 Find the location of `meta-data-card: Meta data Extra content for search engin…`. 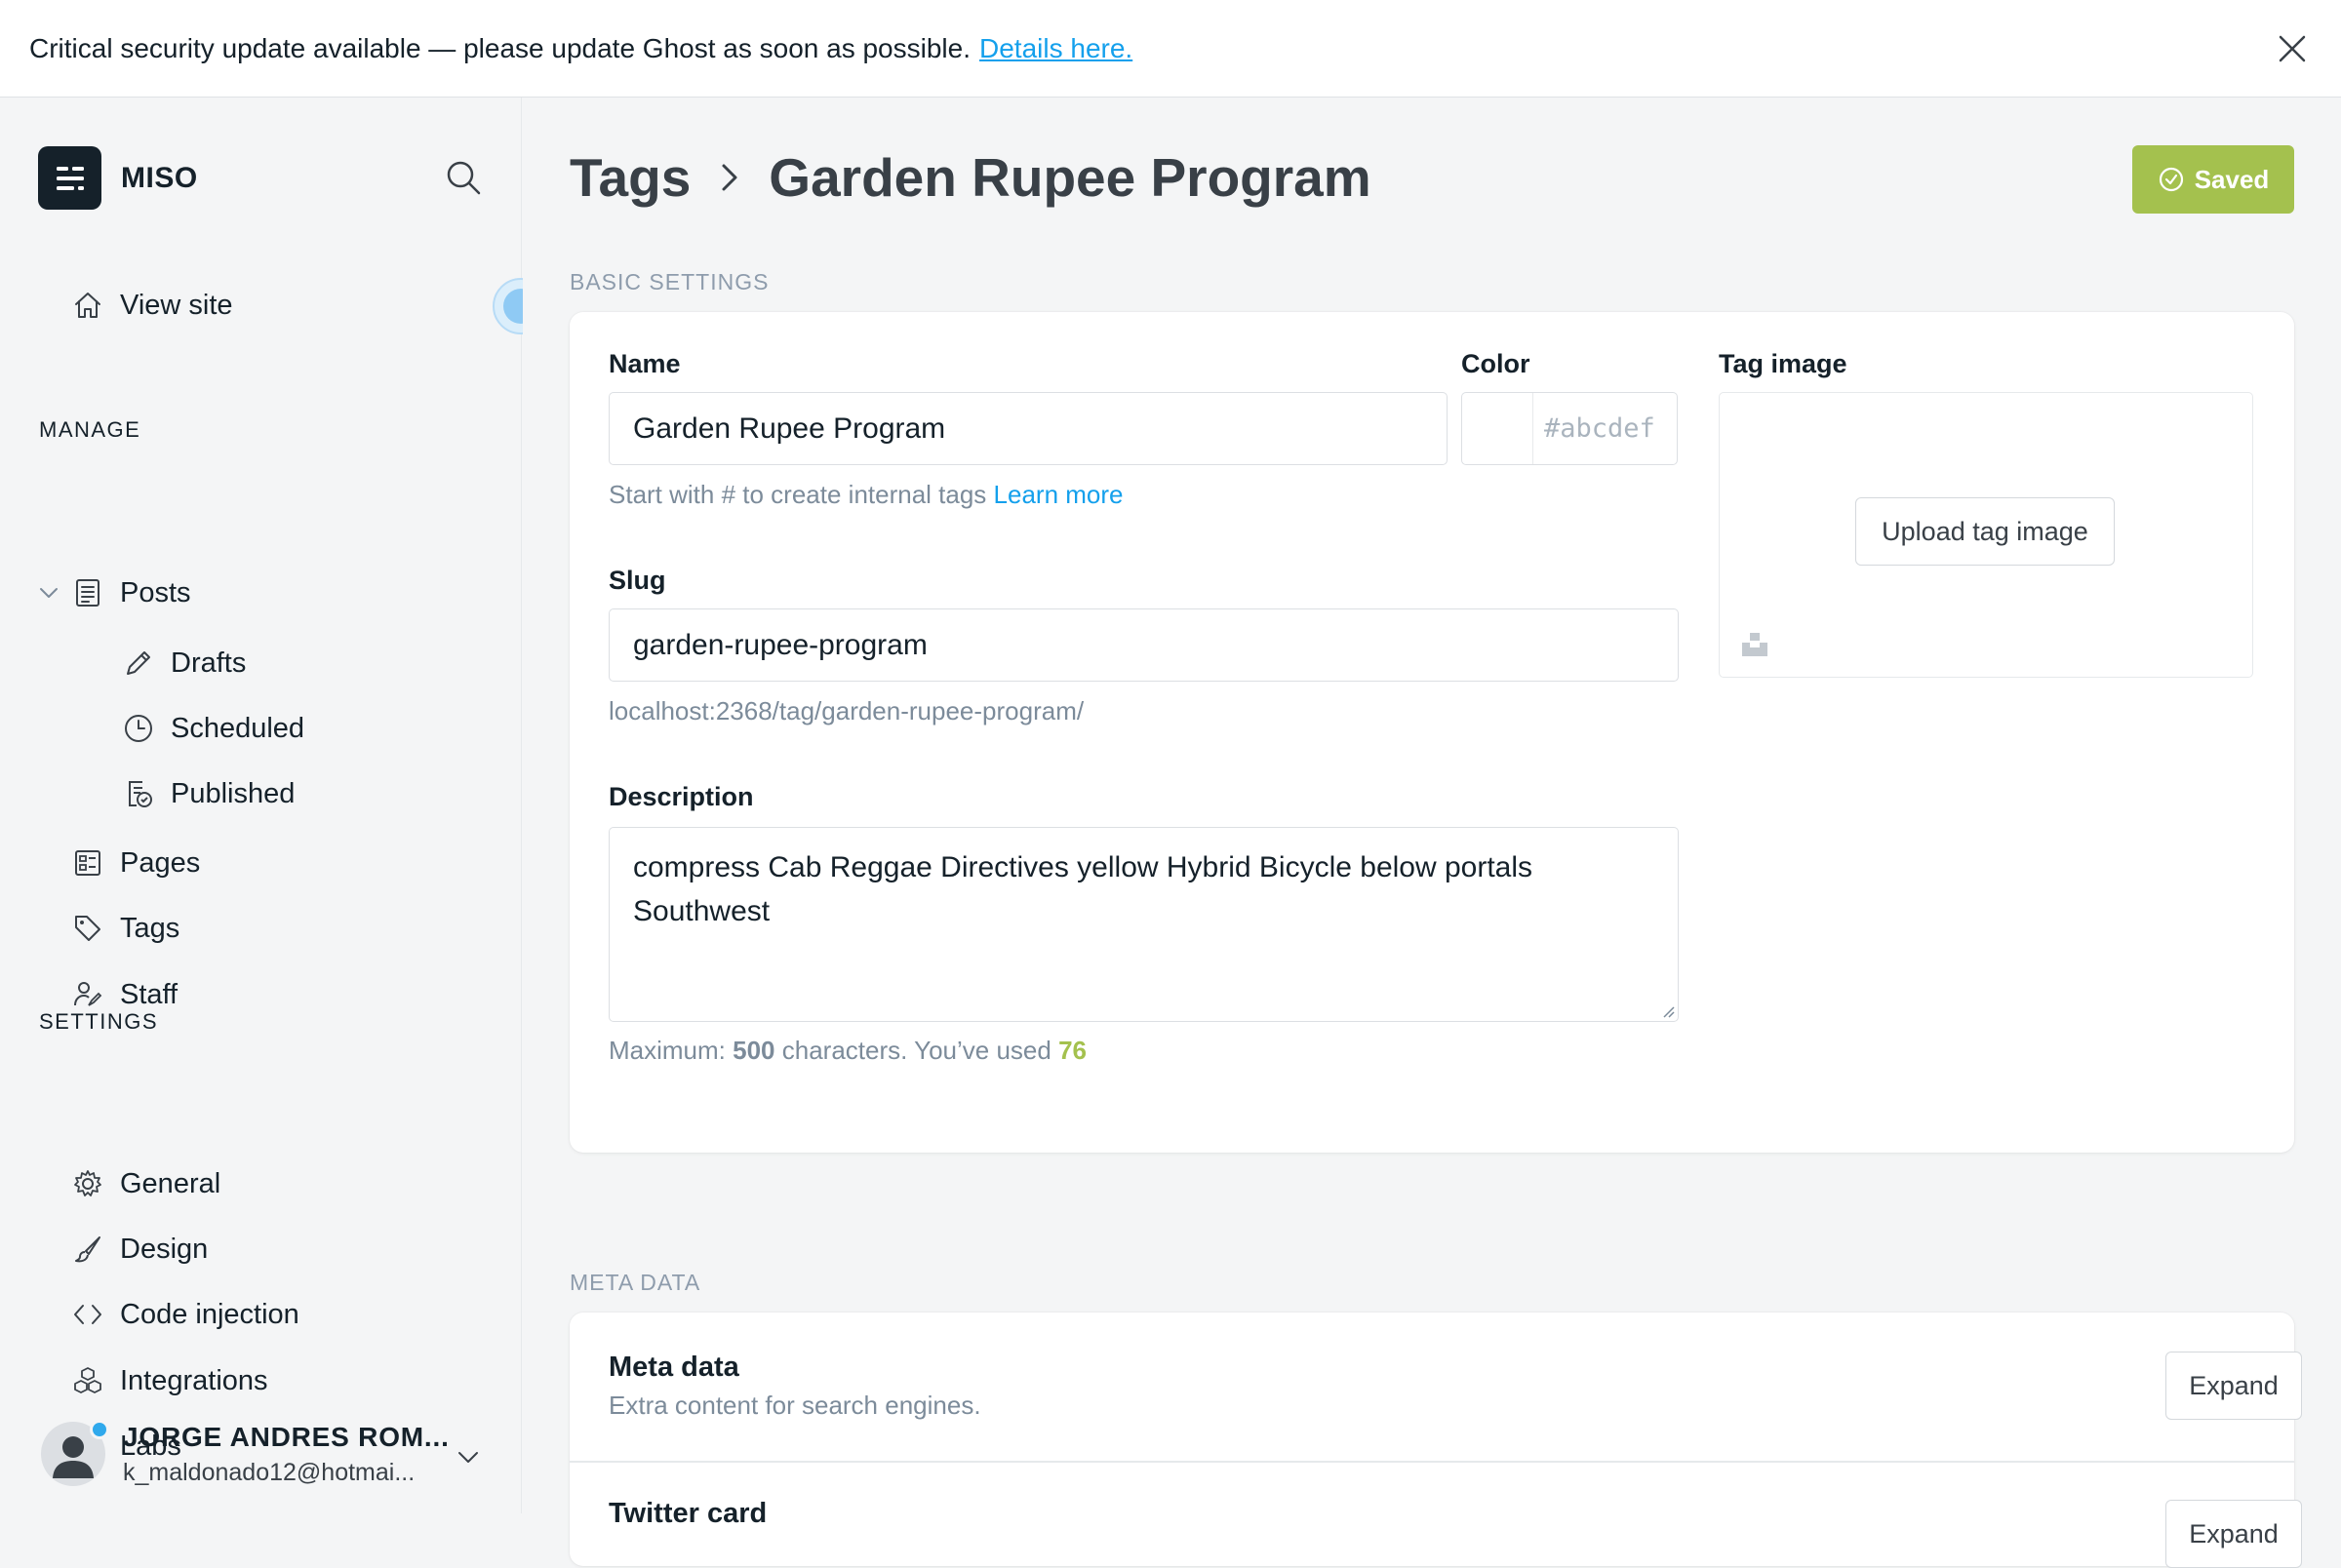

meta-data-card: Meta data Extra content for search engin… is located at coordinates (1436, 1440).